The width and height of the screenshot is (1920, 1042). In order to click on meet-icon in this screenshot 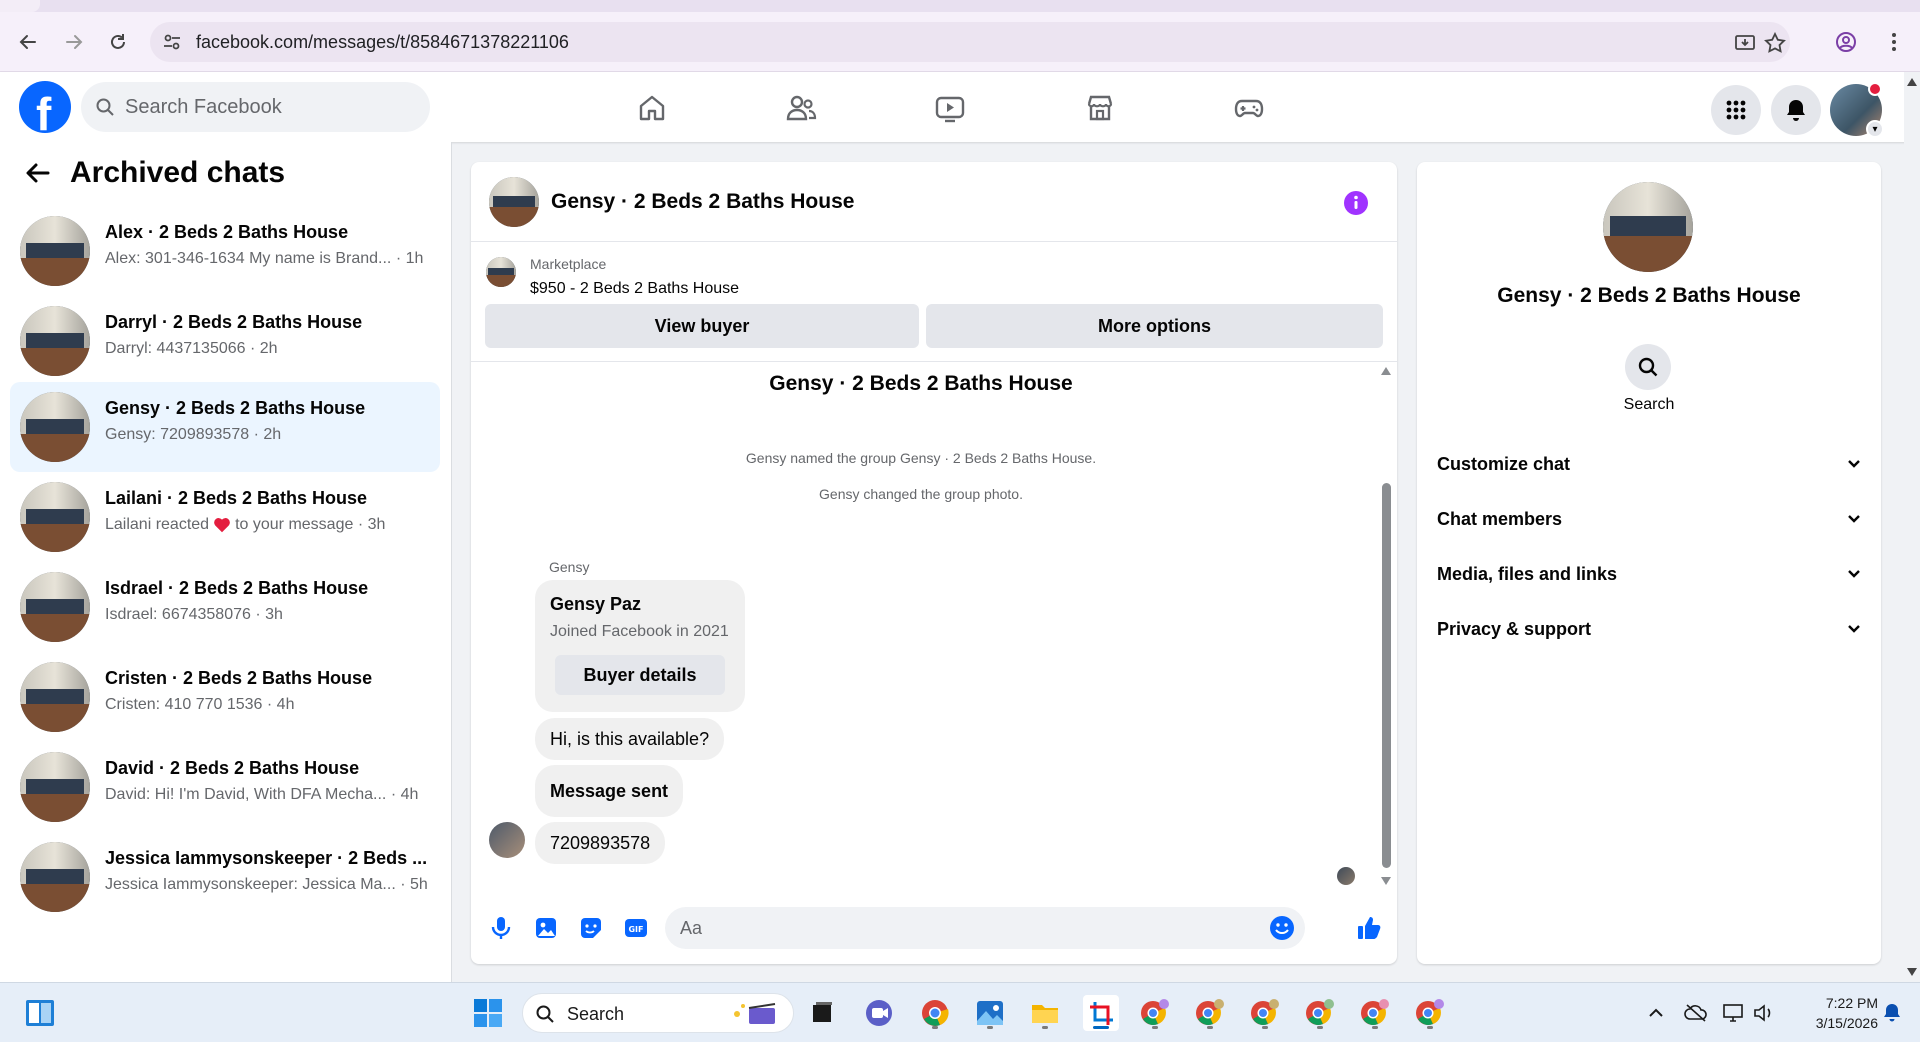, I will do `click(879, 1013)`.